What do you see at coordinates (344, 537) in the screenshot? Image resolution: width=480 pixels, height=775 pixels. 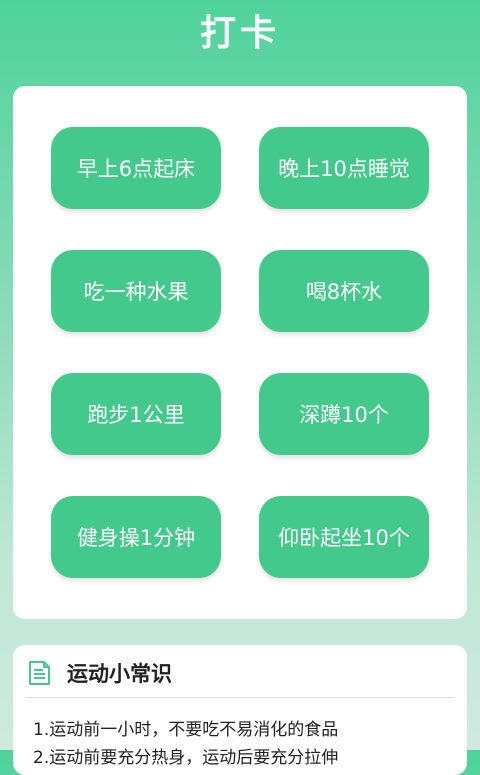 I see `task-button-situps: 仰卧起坐10个` at bounding box center [344, 537].